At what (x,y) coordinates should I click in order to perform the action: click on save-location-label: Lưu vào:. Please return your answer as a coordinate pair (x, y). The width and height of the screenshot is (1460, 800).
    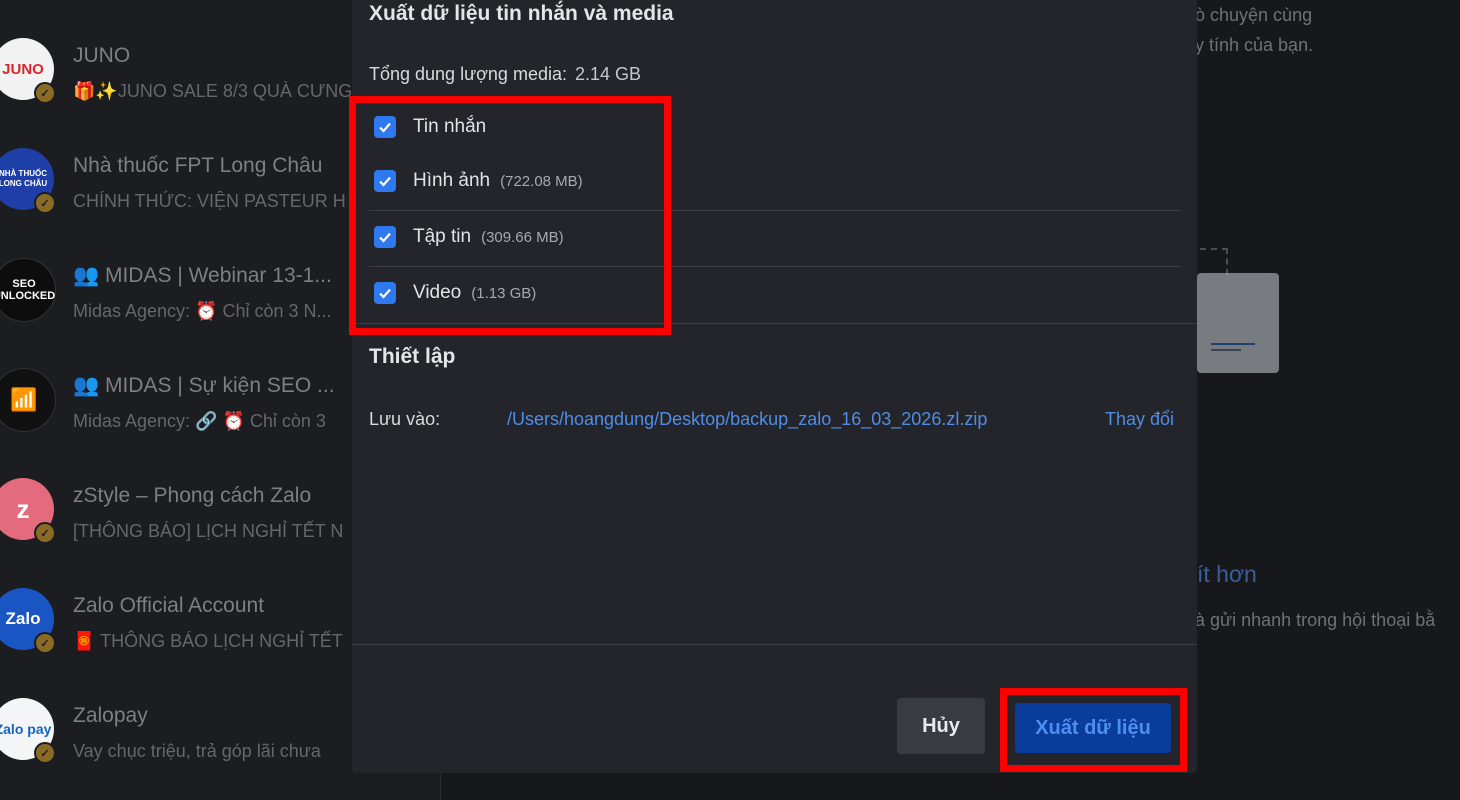
    Looking at the image, I should click on (405, 419).